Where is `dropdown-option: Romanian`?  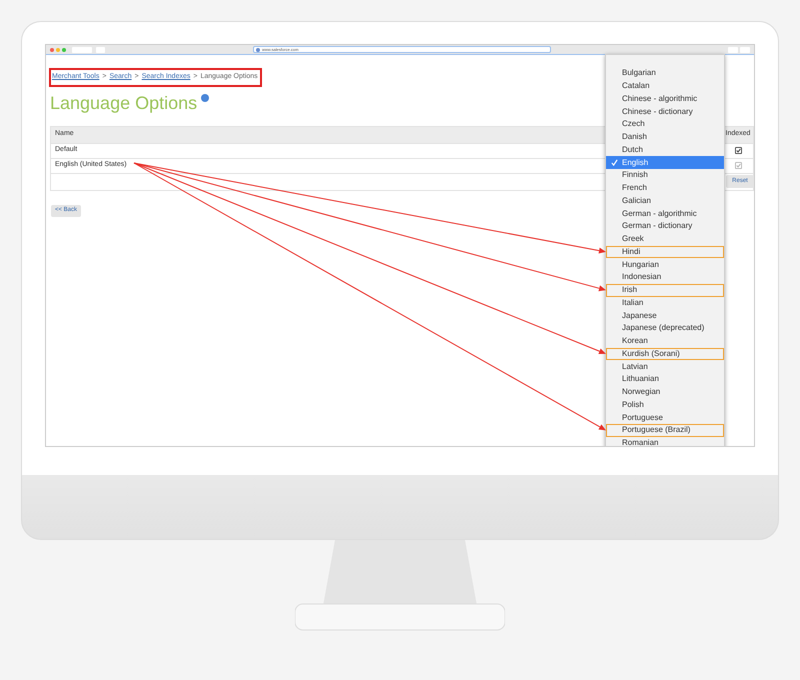
dropdown-option: Romanian is located at coordinates (665, 441).